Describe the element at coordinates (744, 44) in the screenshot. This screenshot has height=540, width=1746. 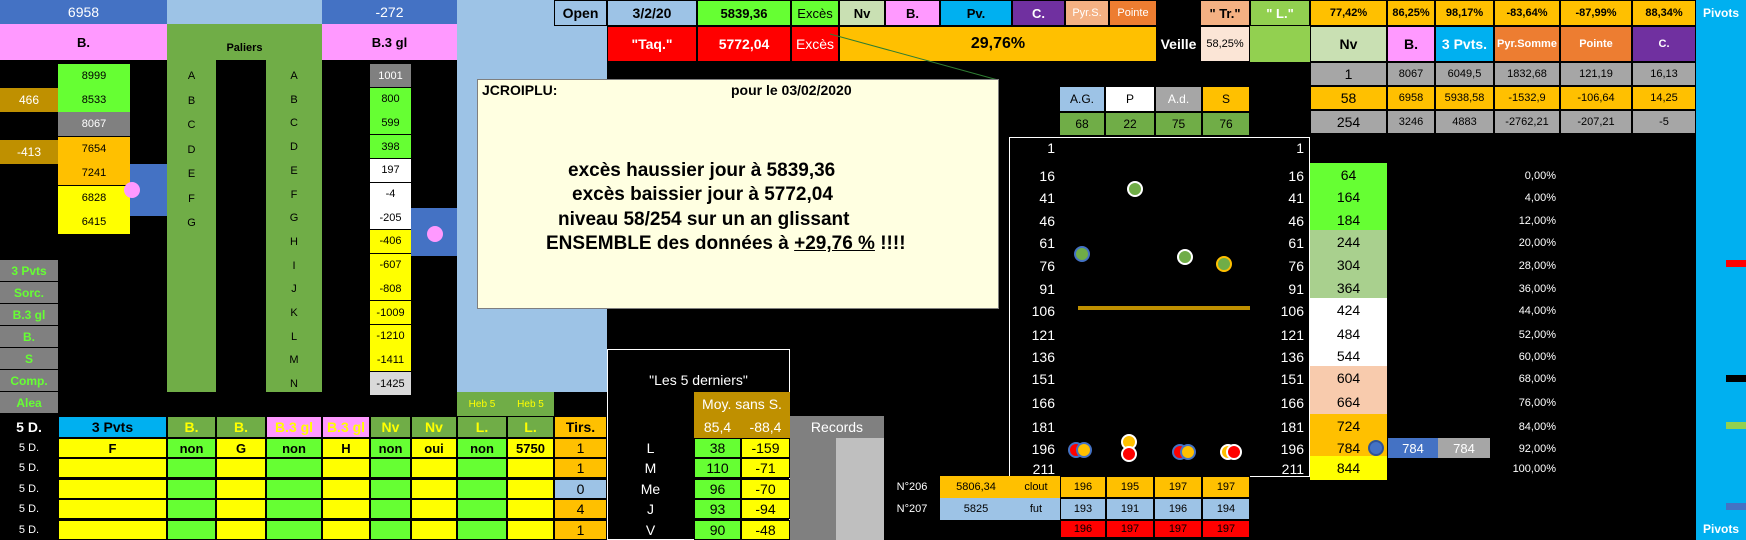
I see `taq-value: 5772,04` at that location.